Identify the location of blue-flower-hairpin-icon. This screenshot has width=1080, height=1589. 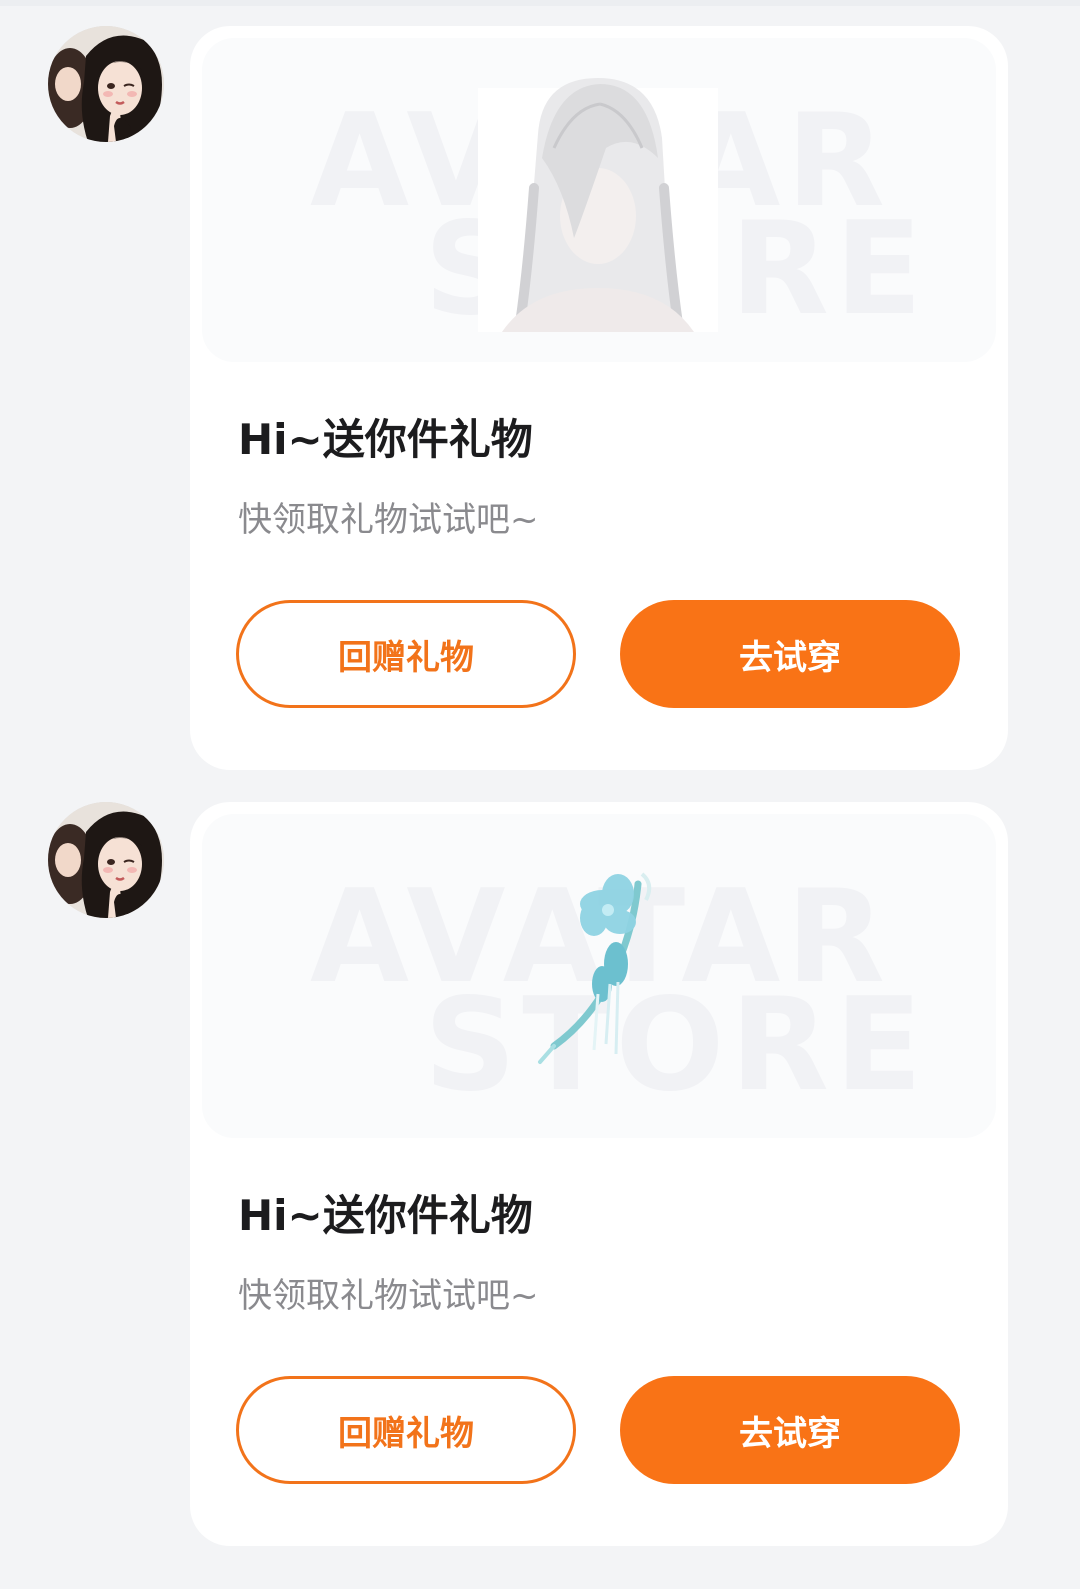
(595, 968).